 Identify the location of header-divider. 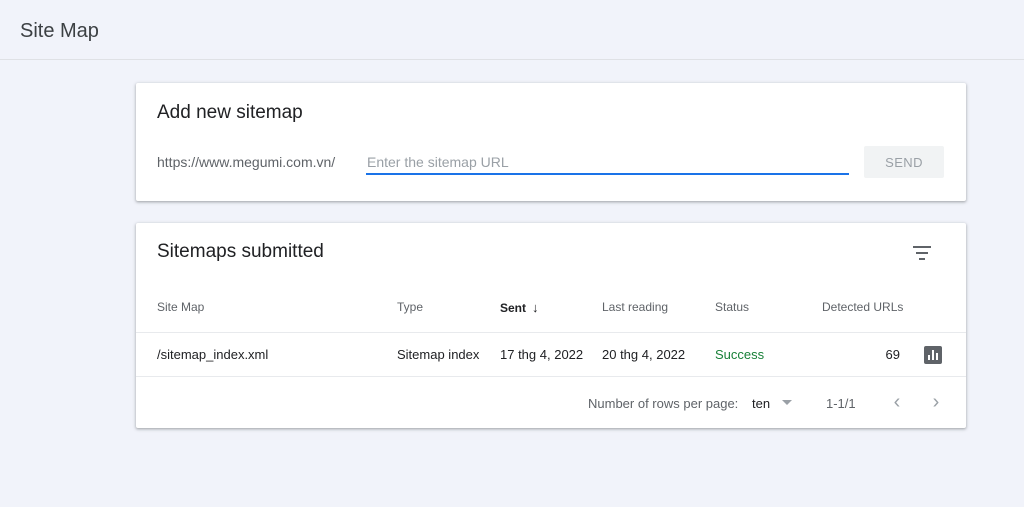
(551, 332).